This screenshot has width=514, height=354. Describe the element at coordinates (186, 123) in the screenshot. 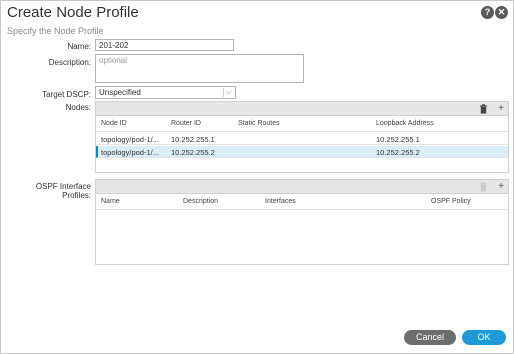

I see `col-router-id: Router ID` at that location.